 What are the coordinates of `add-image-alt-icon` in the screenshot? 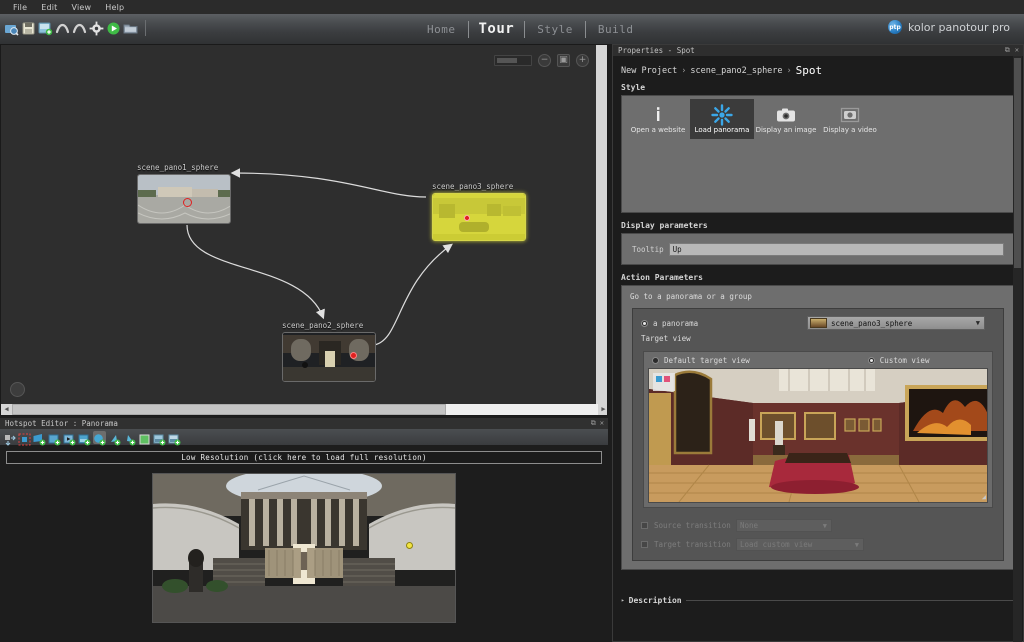 It's located at (174, 438).